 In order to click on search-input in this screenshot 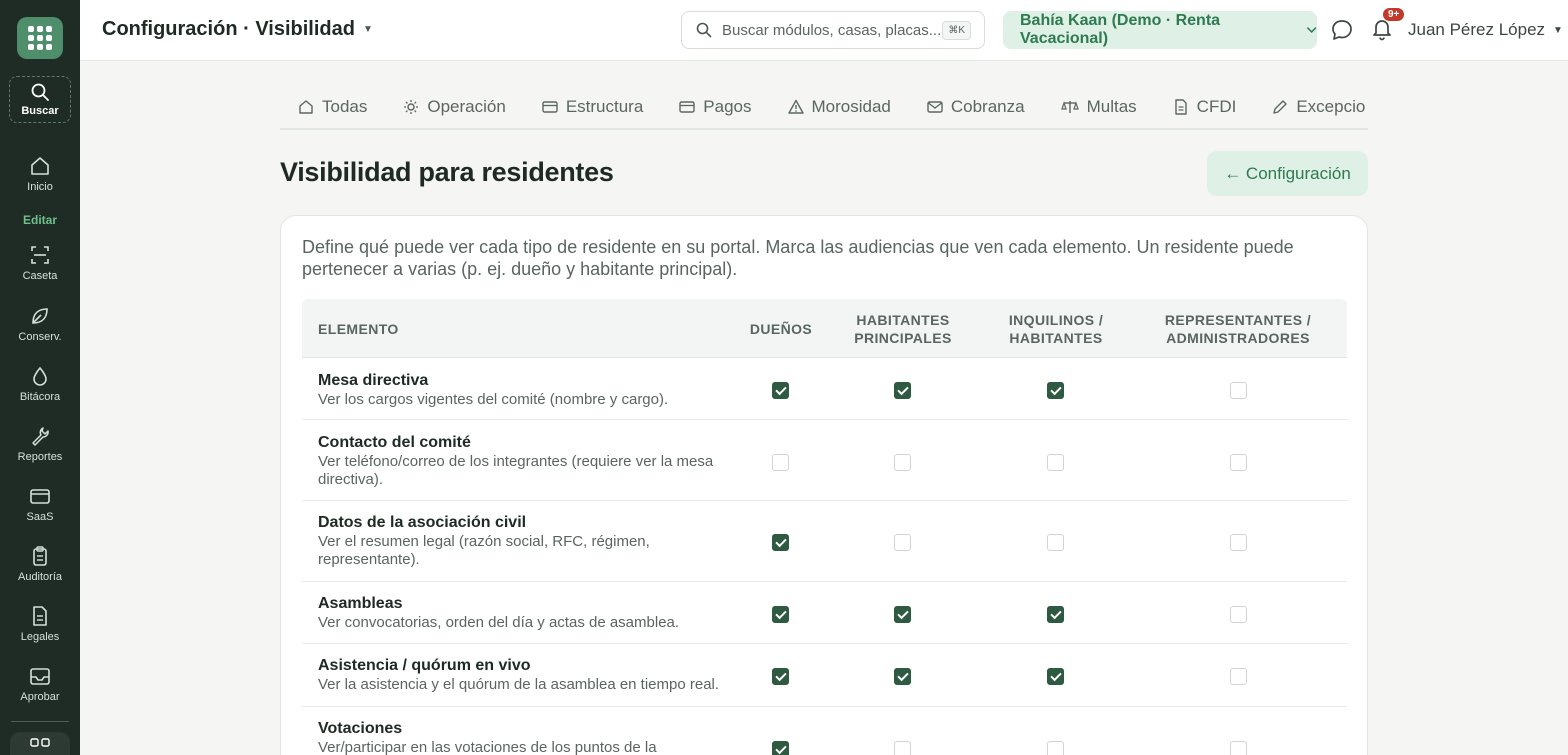, I will do `click(831, 30)`.